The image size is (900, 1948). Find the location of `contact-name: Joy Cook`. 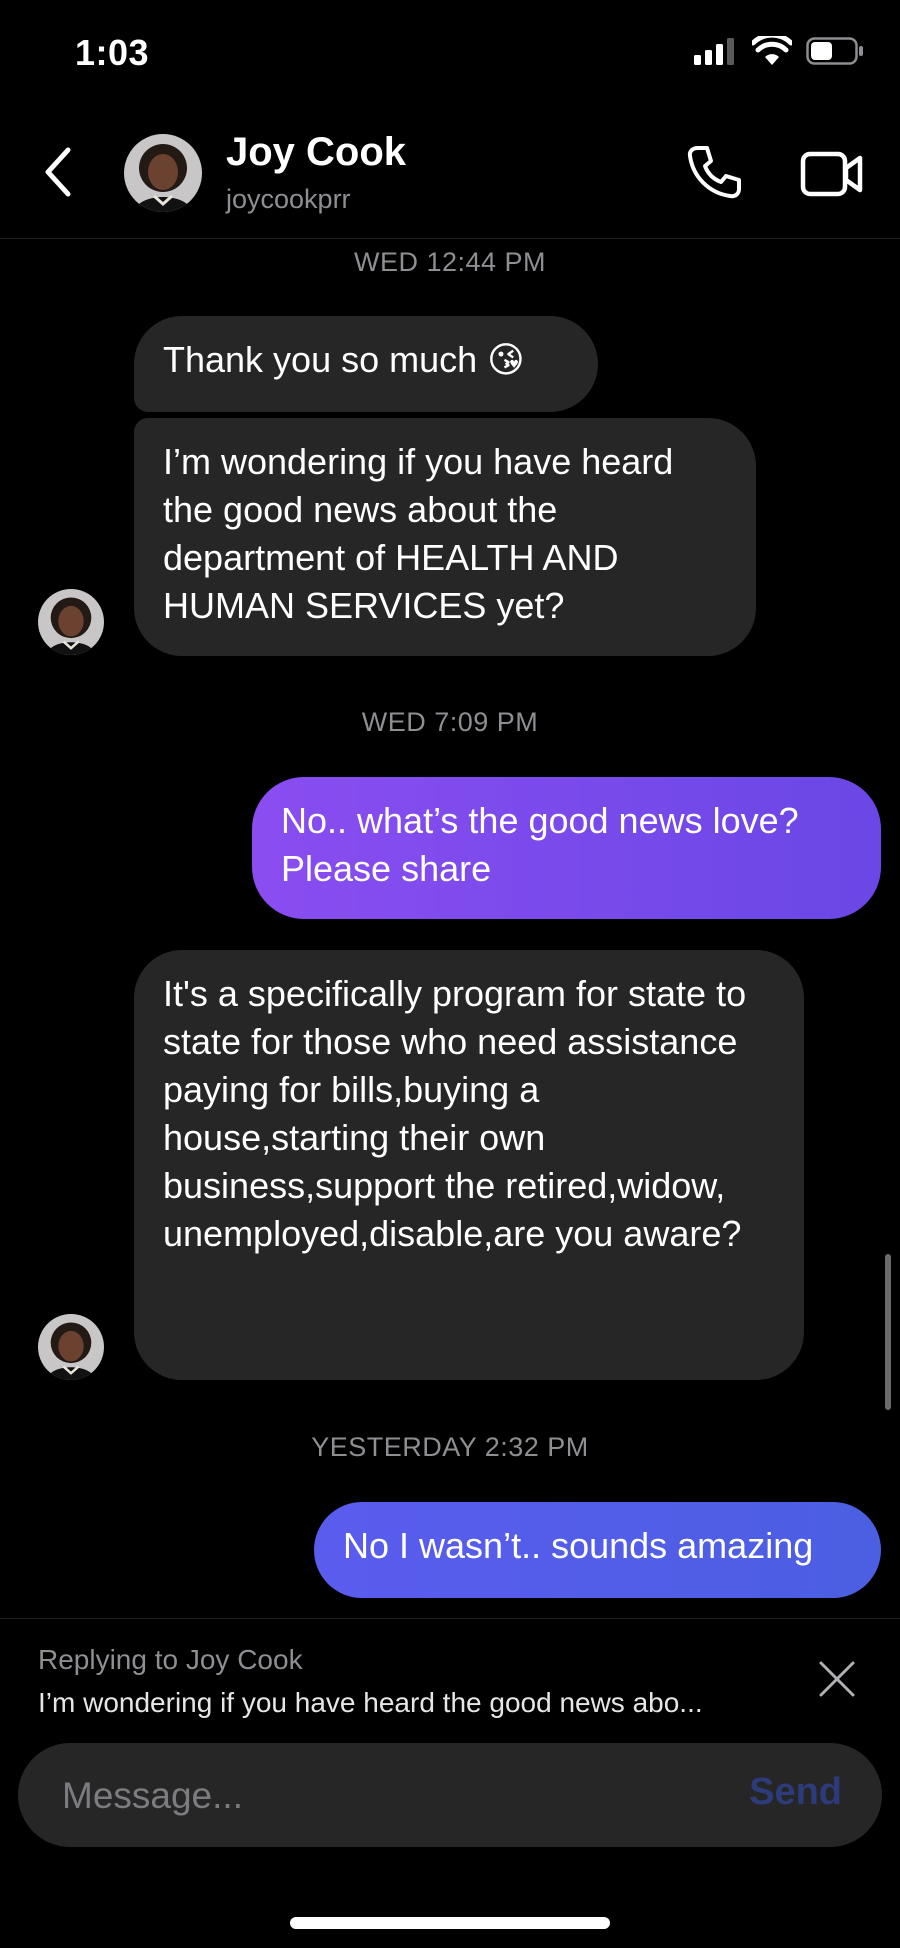

contact-name: Joy Cook is located at coordinates (316, 152).